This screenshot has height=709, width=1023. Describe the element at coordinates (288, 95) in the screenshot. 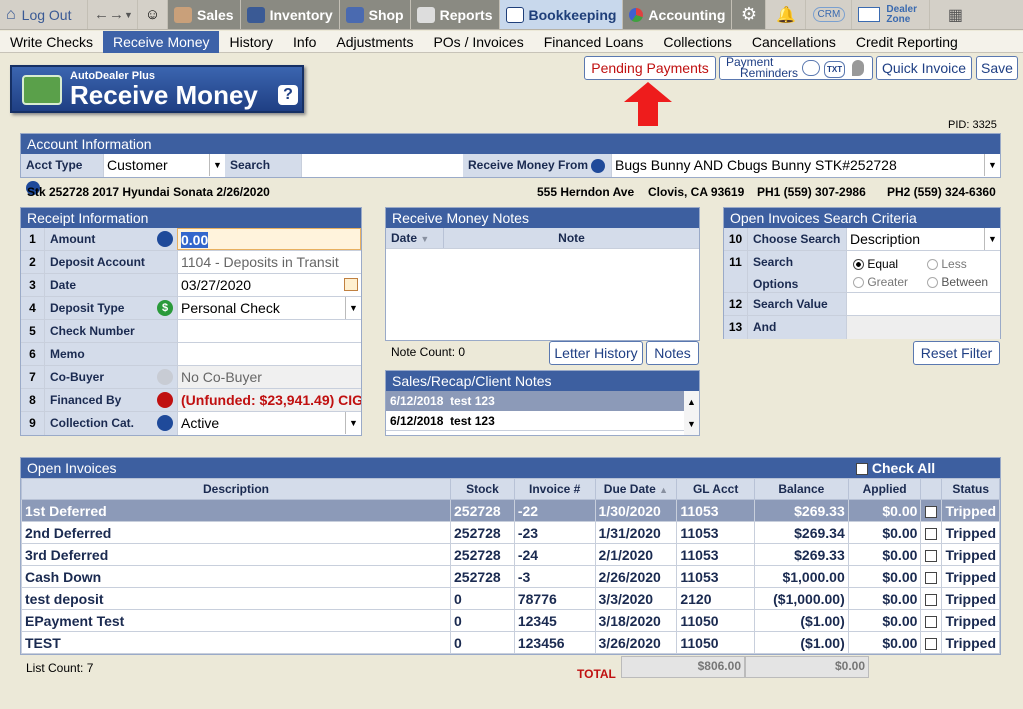

I see `help-icon: ?` at that location.